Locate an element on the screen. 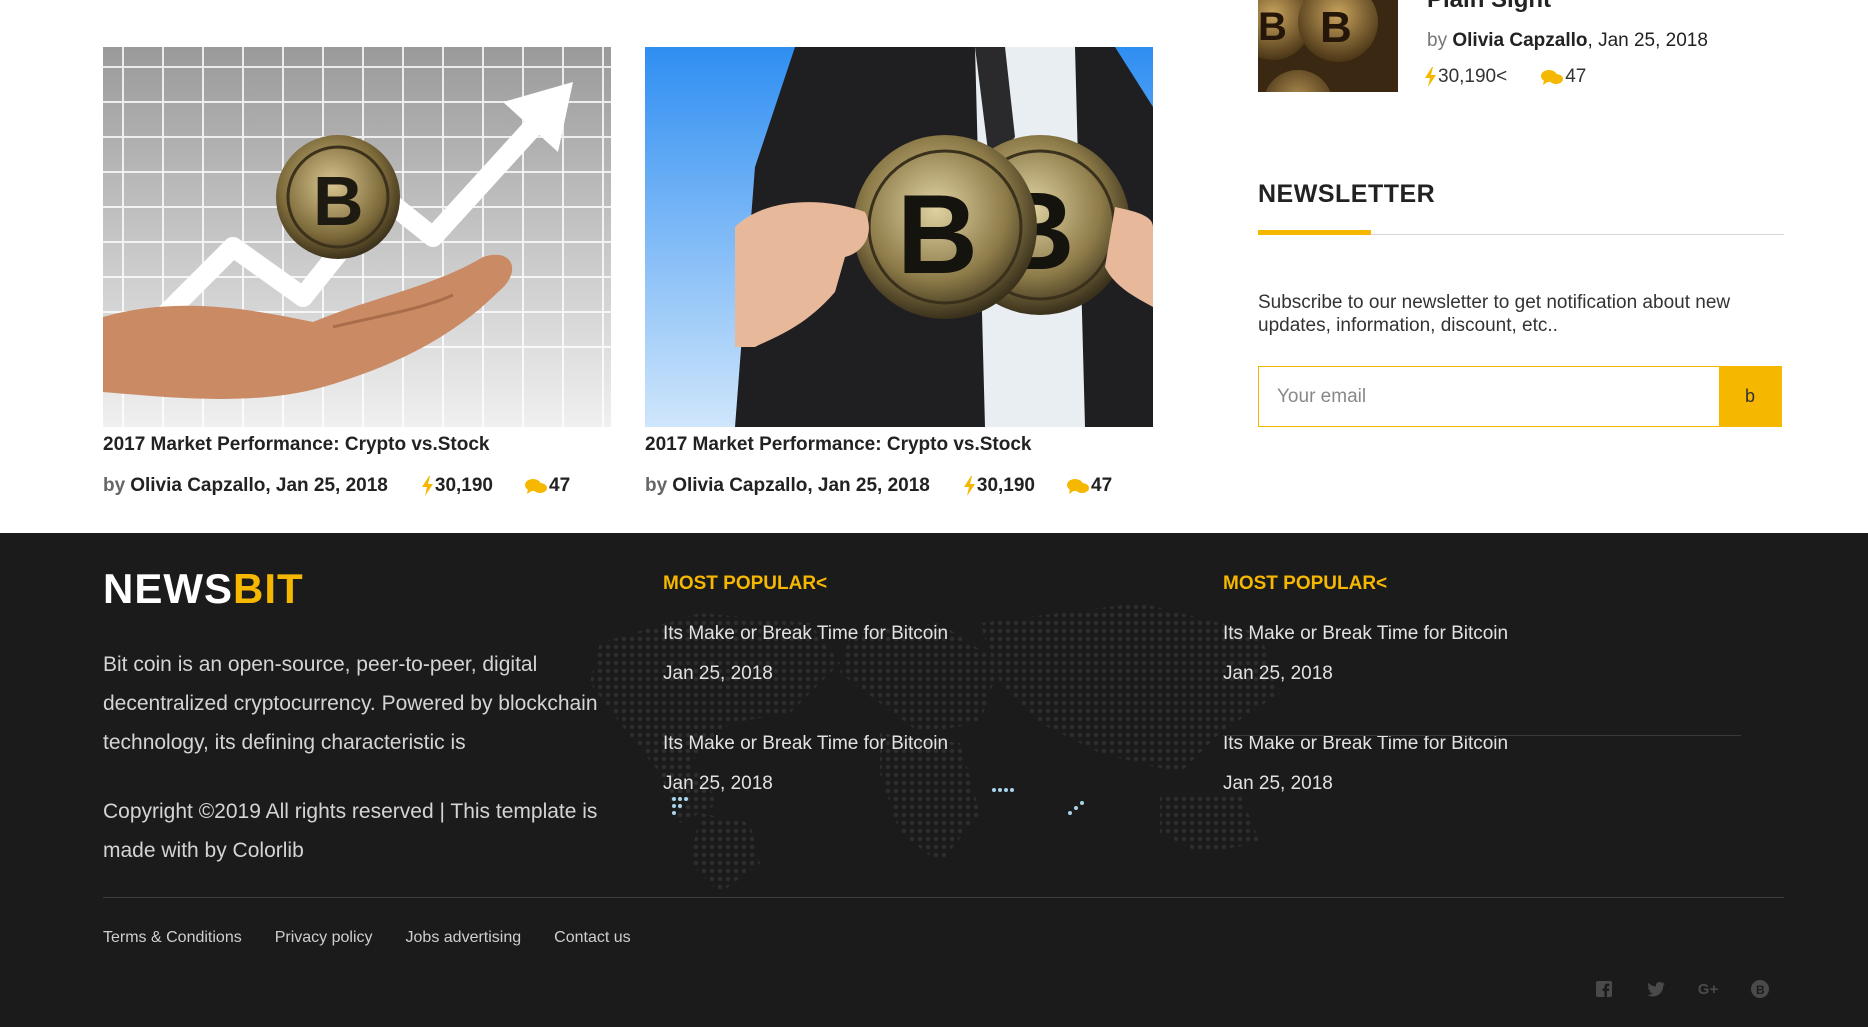  newsletter-heading: NEWSLETTER is located at coordinates (1347, 194).